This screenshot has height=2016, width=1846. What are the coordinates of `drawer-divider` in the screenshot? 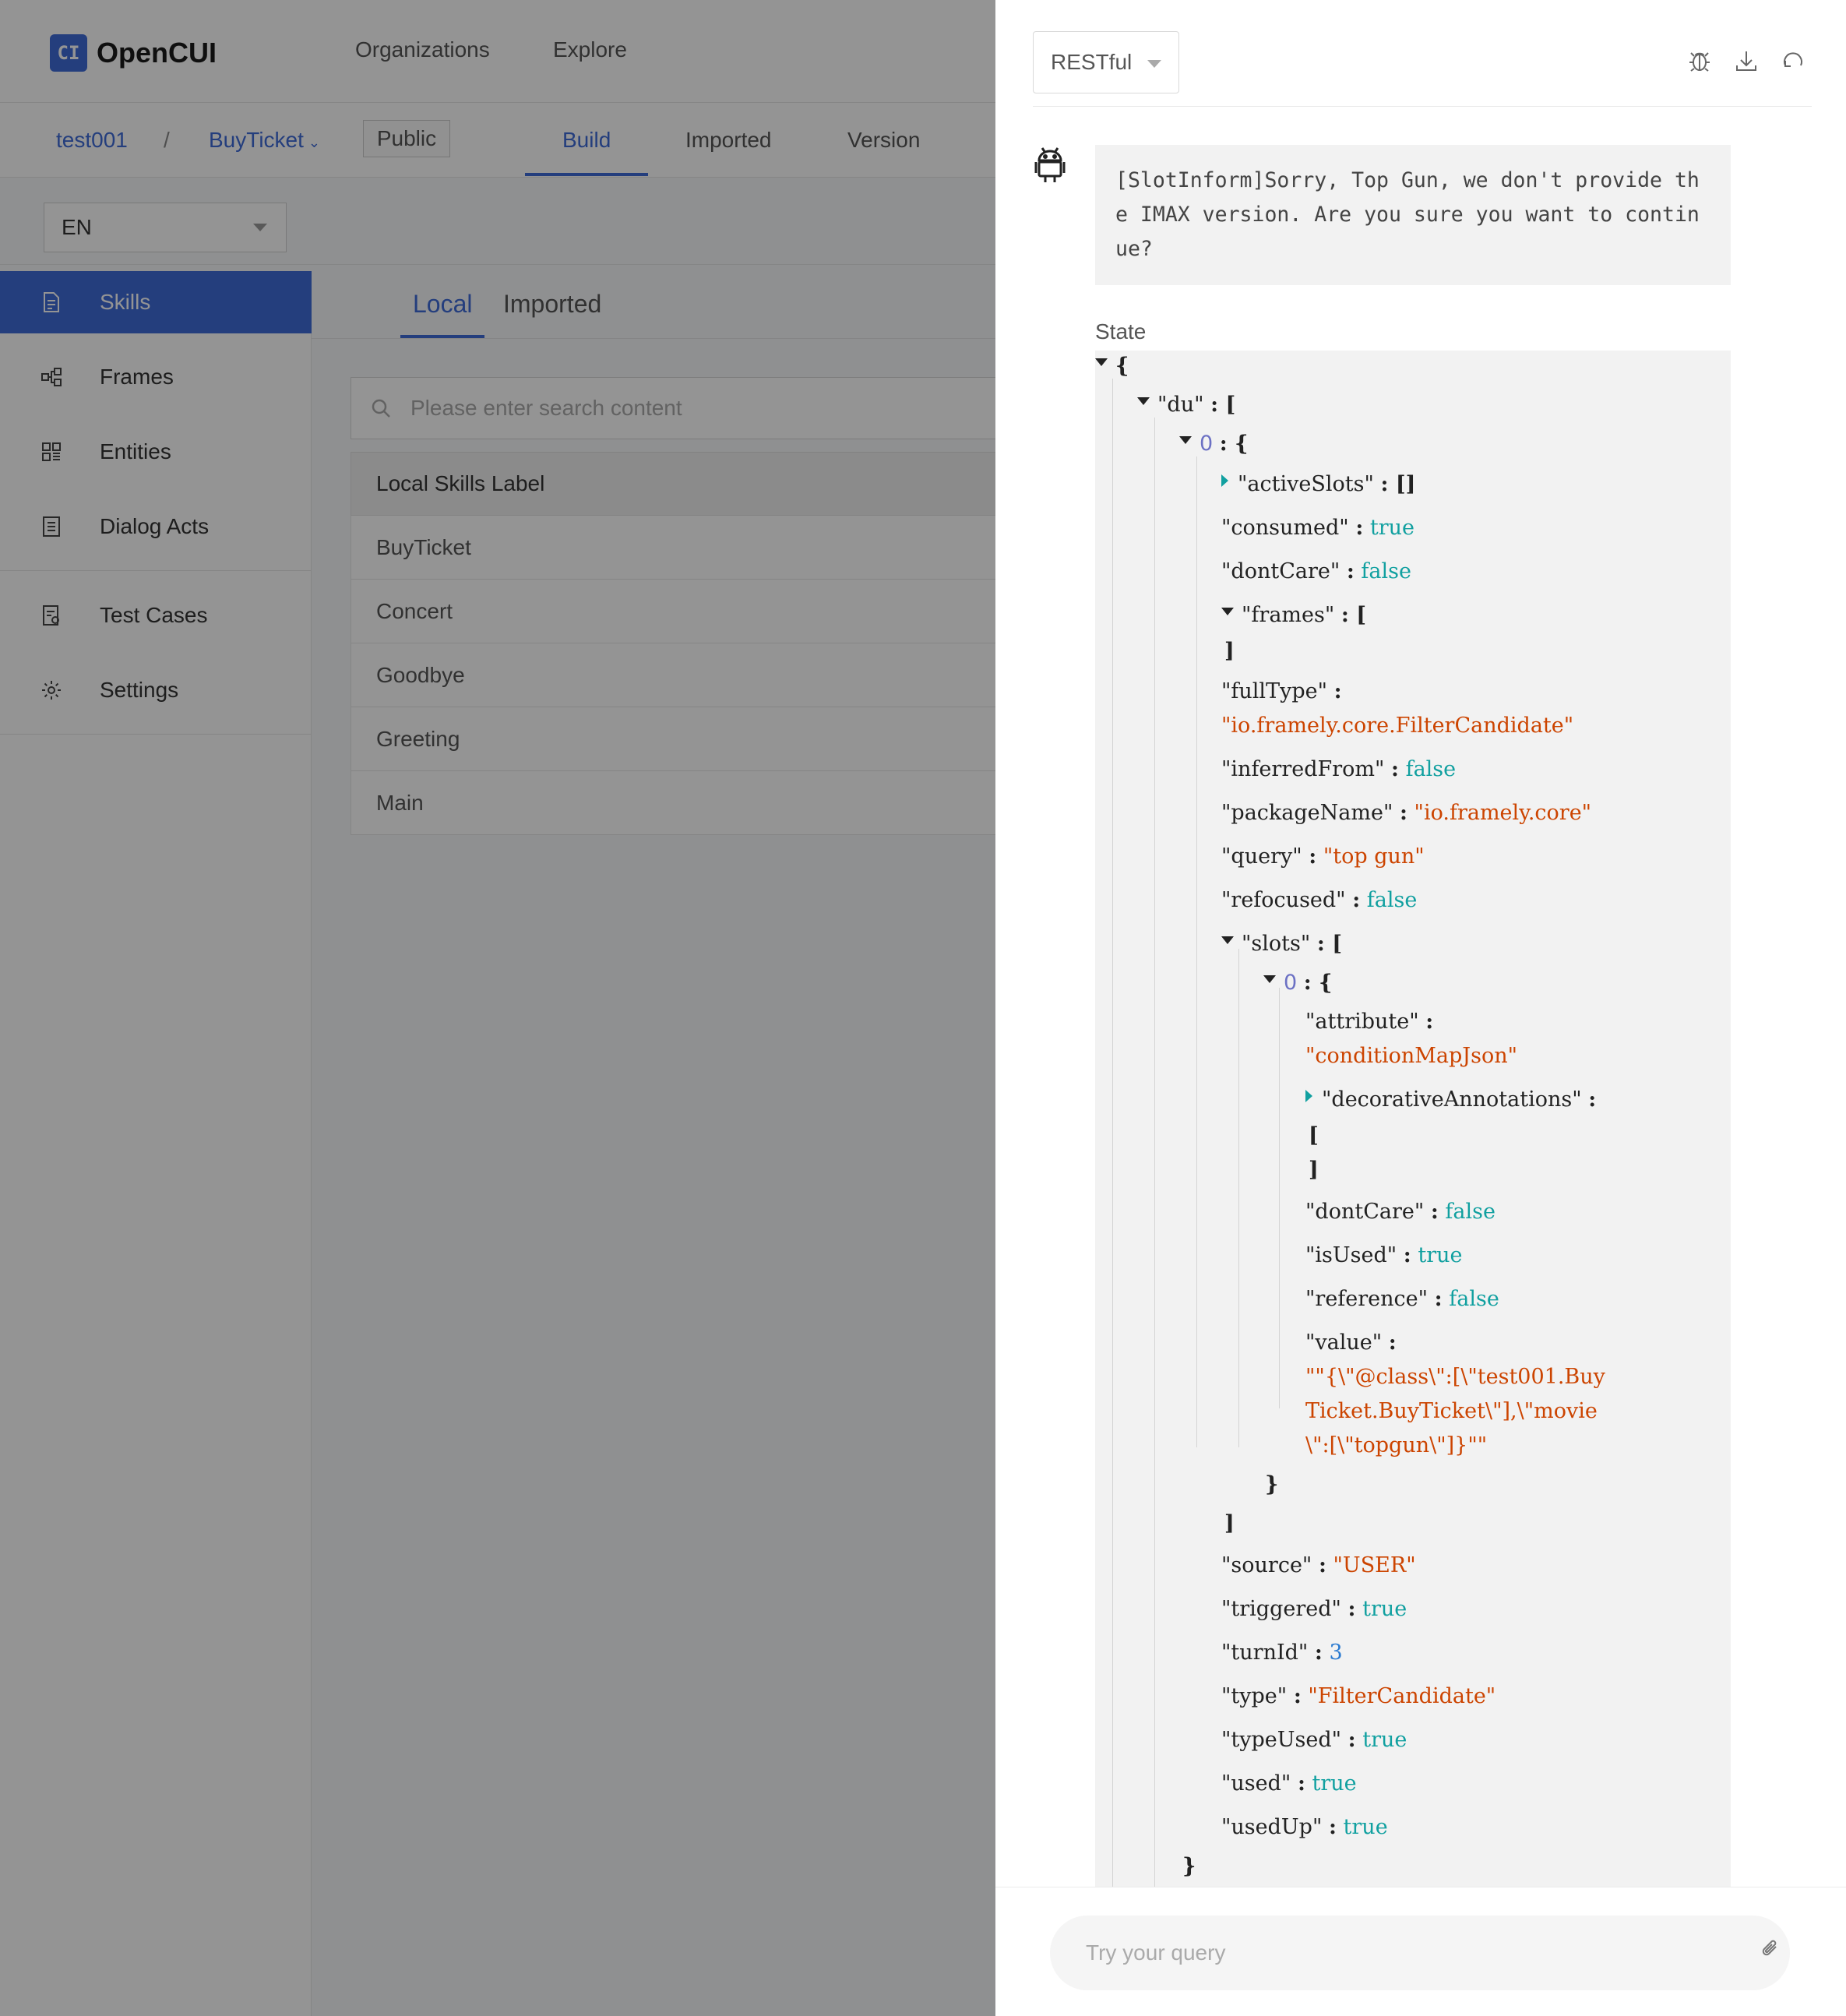 It's located at (1423, 107).